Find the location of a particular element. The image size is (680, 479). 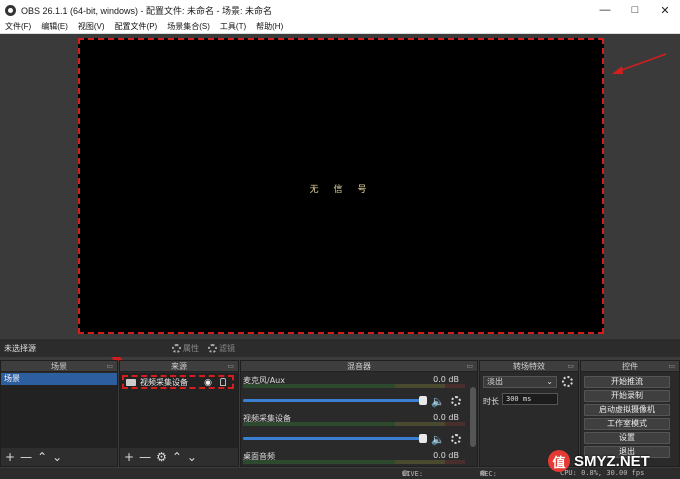

menu-profile: 配置文件(P) is located at coordinates (136, 26).